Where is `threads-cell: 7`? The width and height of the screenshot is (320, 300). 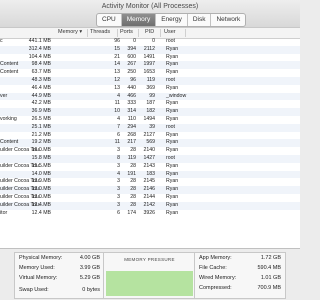 threads-cell: 7 is located at coordinates (118, 126).